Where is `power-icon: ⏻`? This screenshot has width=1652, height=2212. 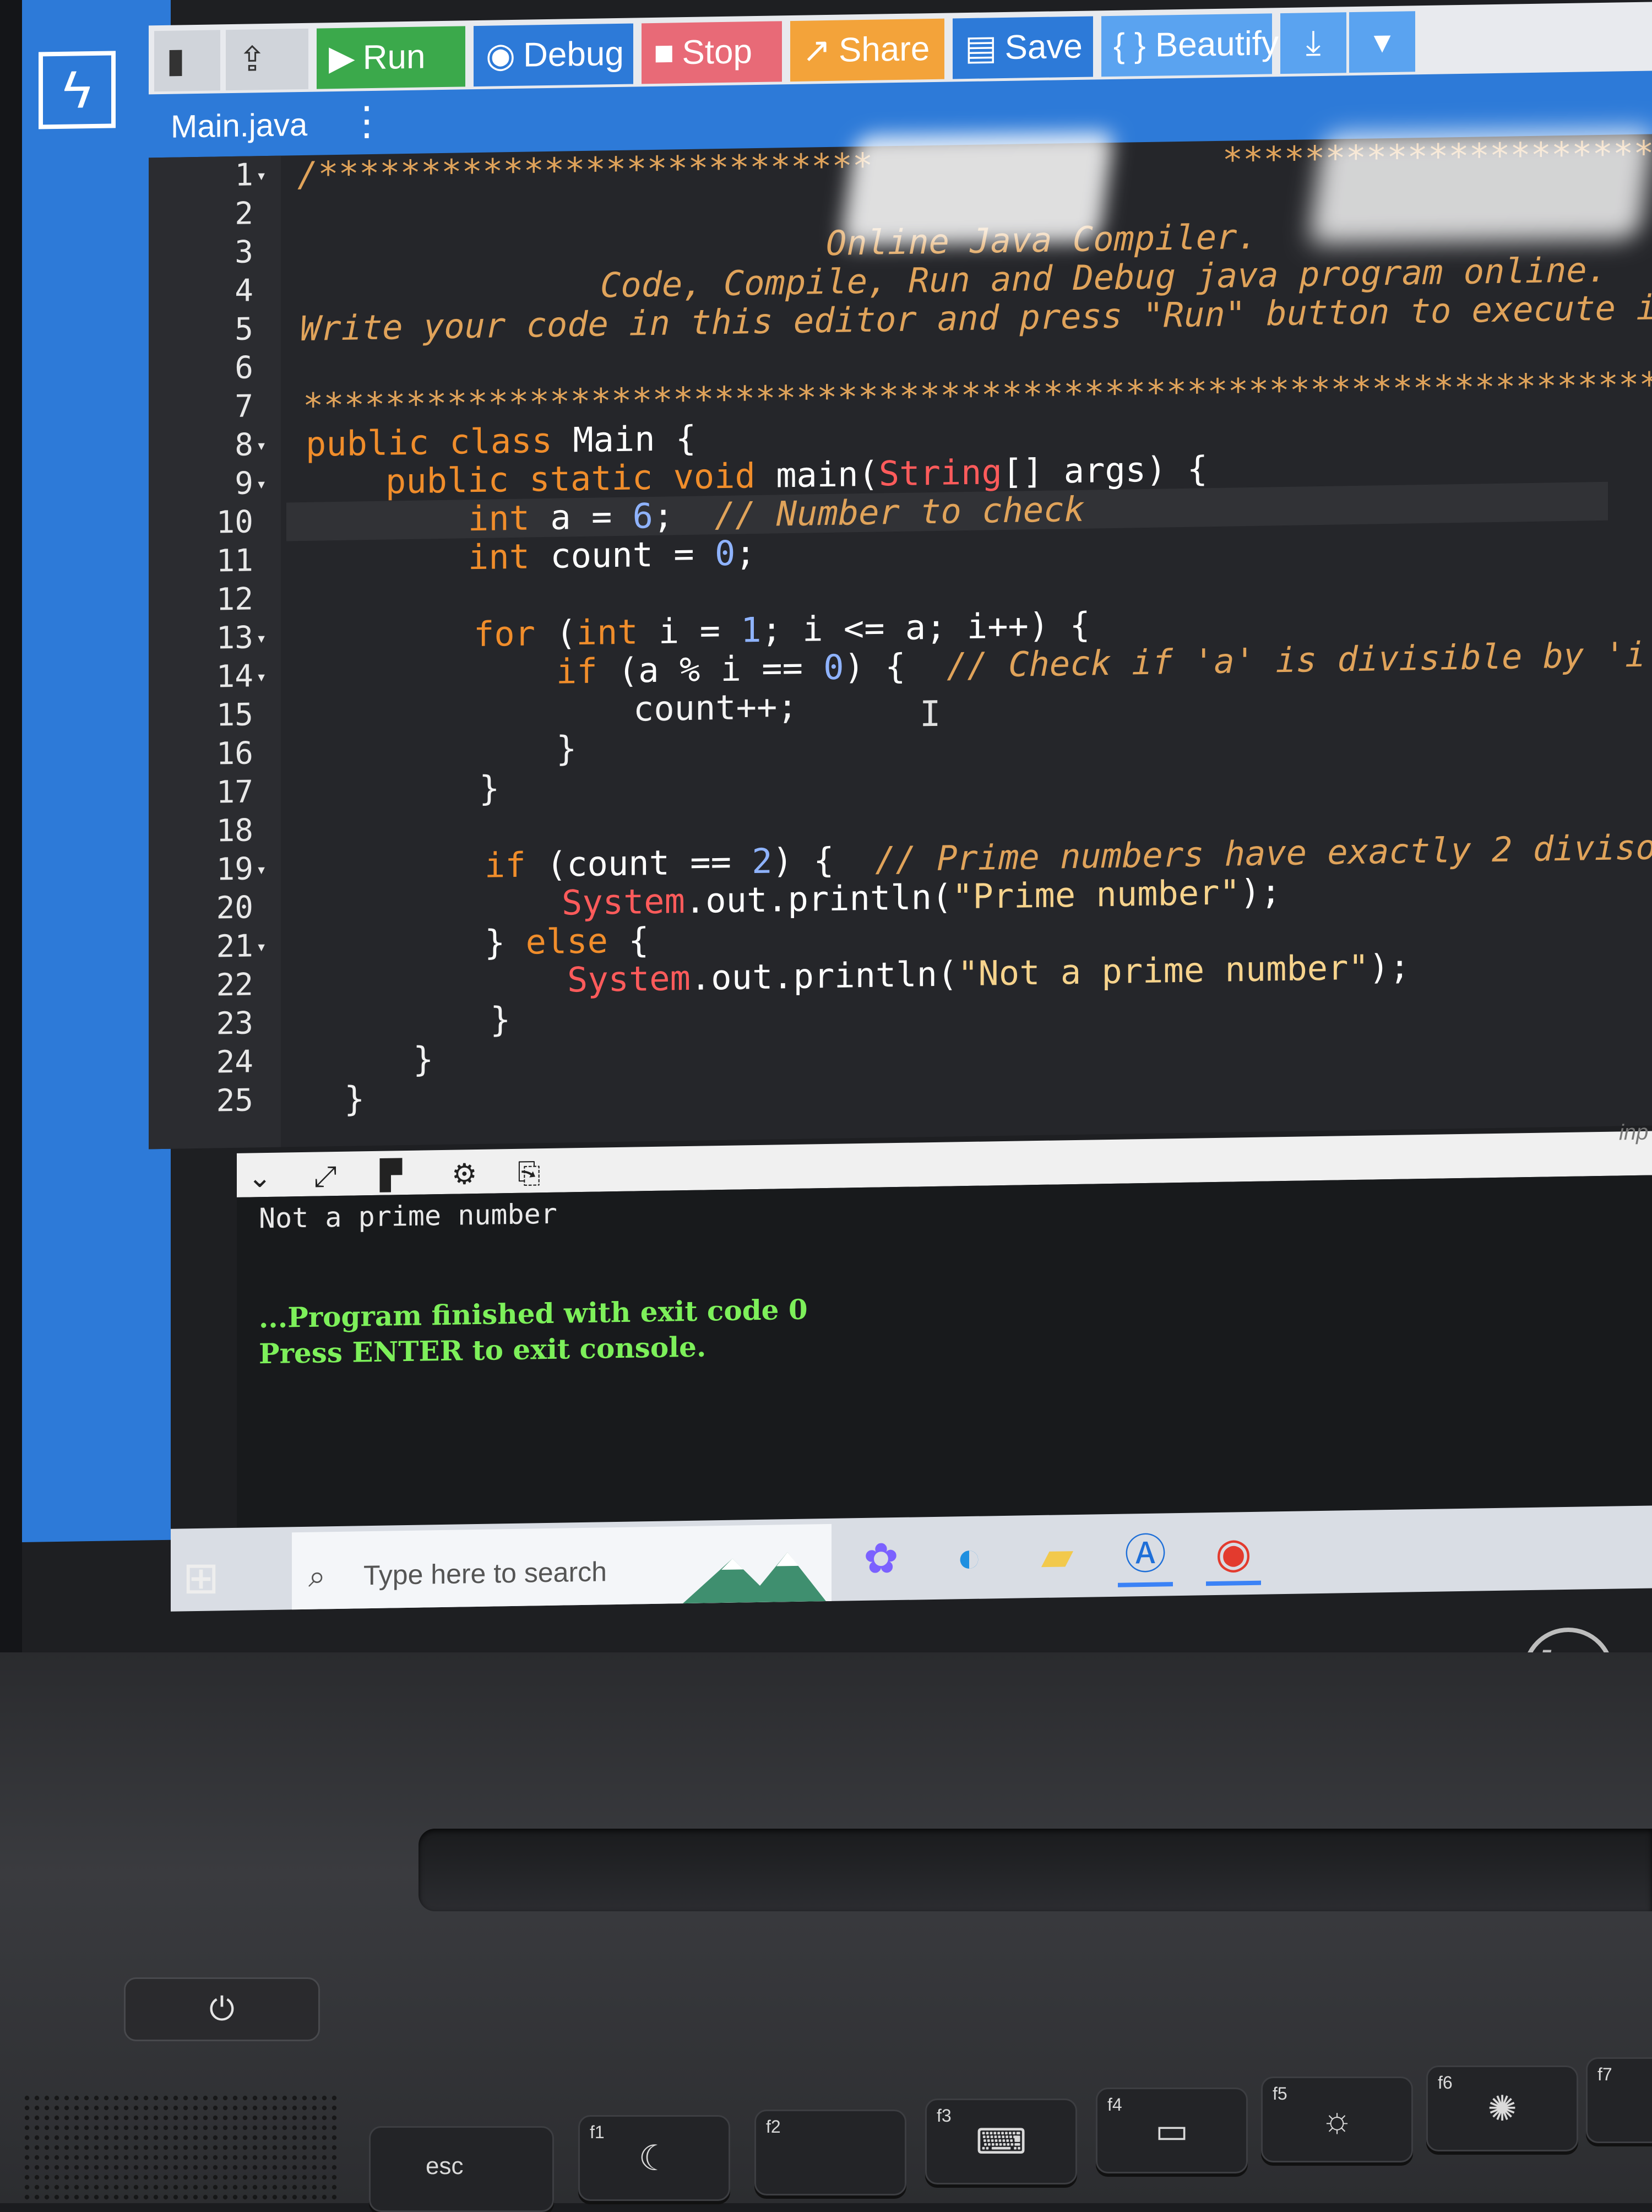 power-icon: ⏻ is located at coordinates (222, 2009).